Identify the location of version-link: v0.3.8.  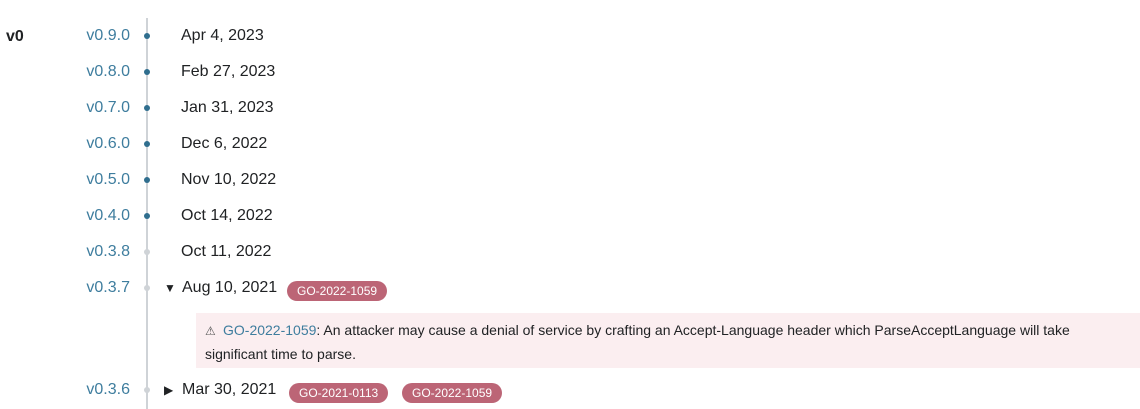
(108, 252).